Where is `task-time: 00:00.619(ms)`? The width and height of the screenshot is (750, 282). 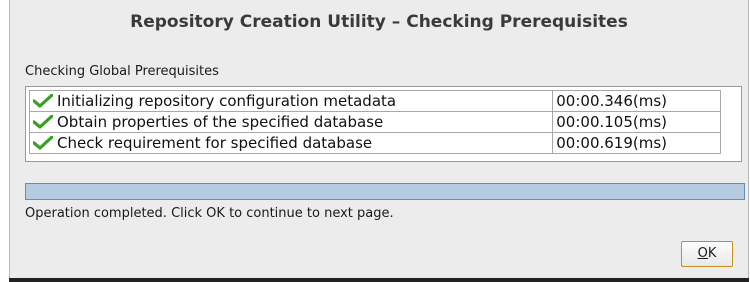
task-time: 00:00.619(ms) is located at coordinates (636, 143).